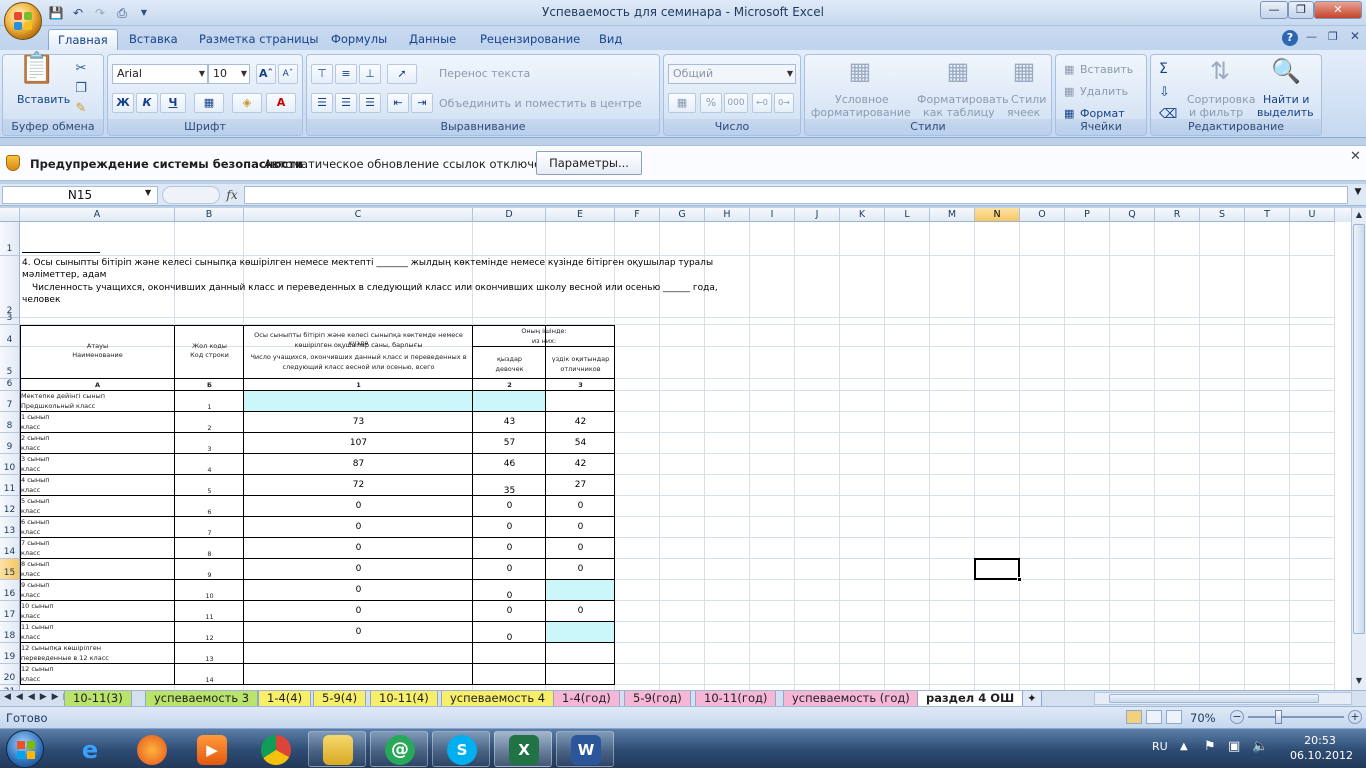 The height and width of the screenshot is (768, 1366). Describe the element at coordinates (1216, 112) in the screenshot. I see `sort-filter-line2: и фильтр` at that location.